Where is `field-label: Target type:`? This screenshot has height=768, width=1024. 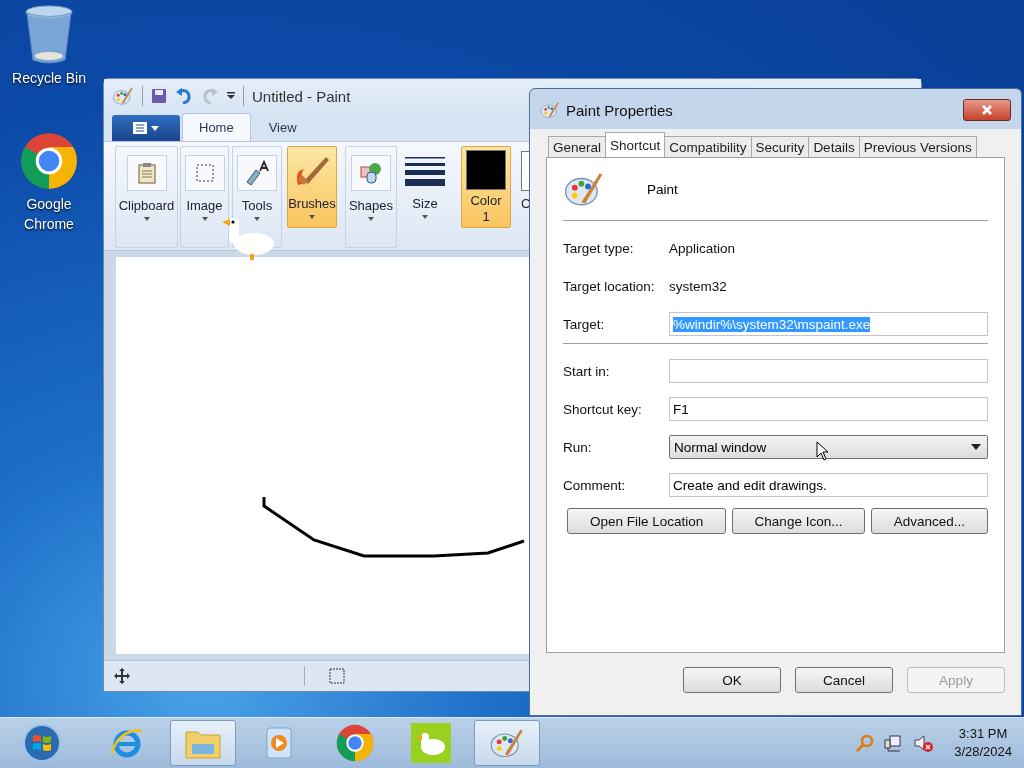 field-label: Target type: is located at coordinates (599, 248).